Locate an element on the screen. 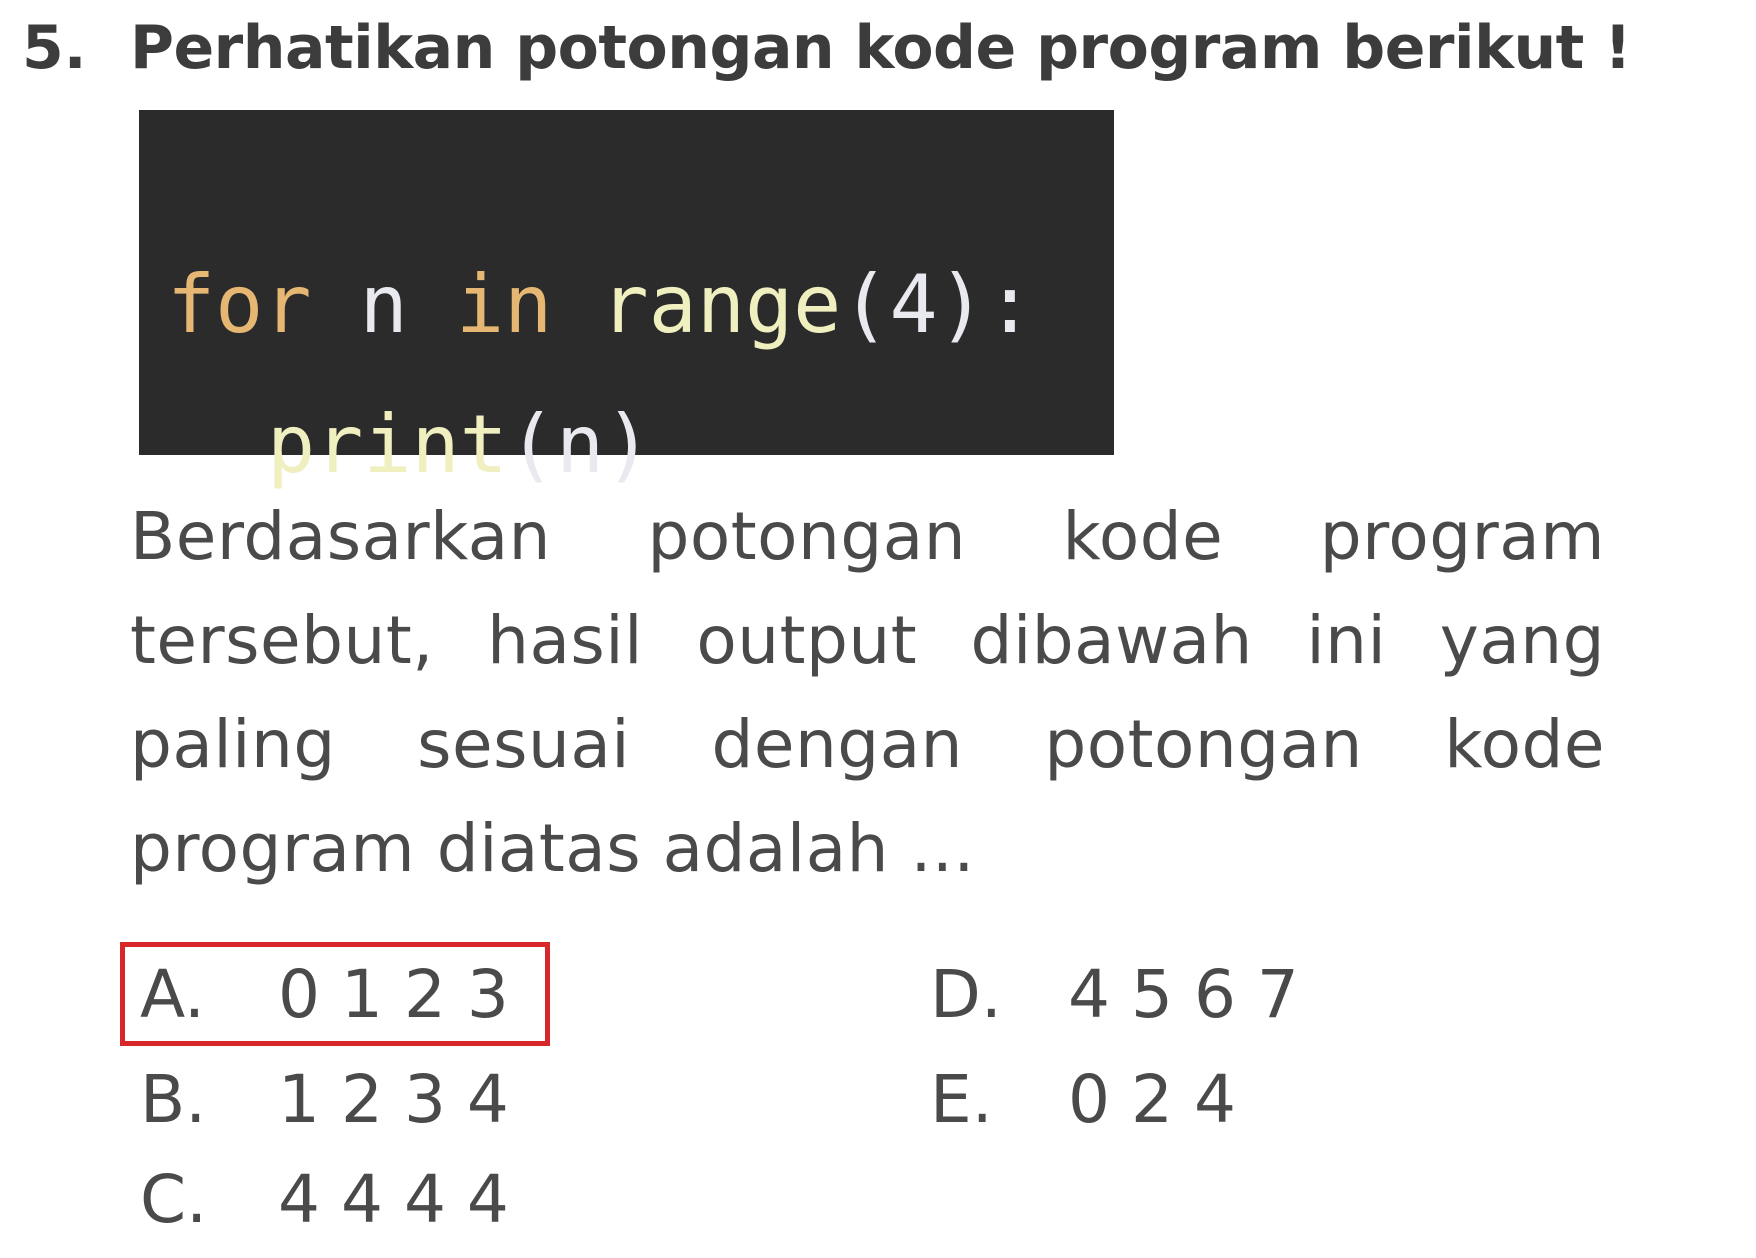 This screenshot has width=1756, height=1258. code-variable-n: n is located at coordinates (383, 304).